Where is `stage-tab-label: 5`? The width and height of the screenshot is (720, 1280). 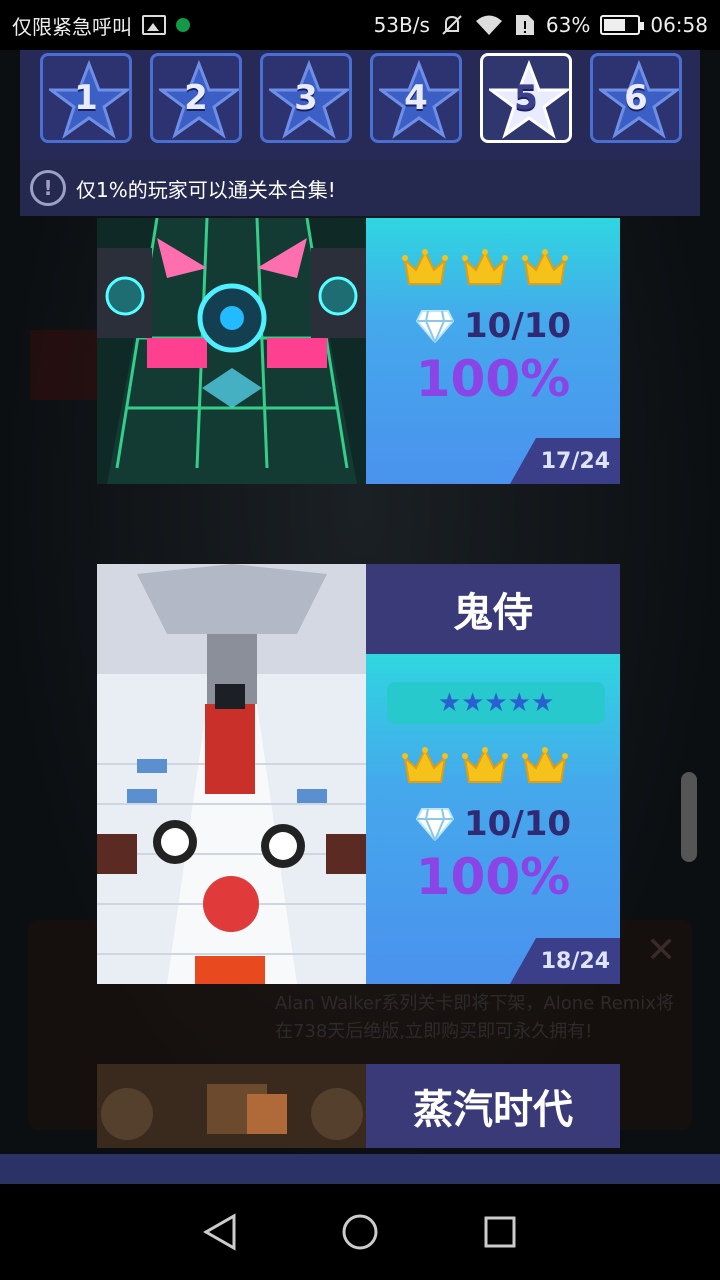 stage-tab-label: 5 is located at coordinates (526, 98).